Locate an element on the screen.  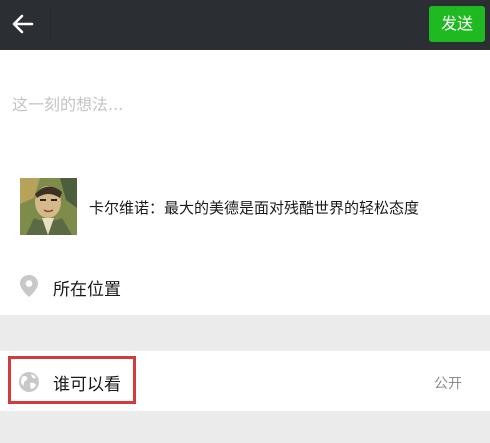
send-button: 发送 is located at coordinates (457, 24).